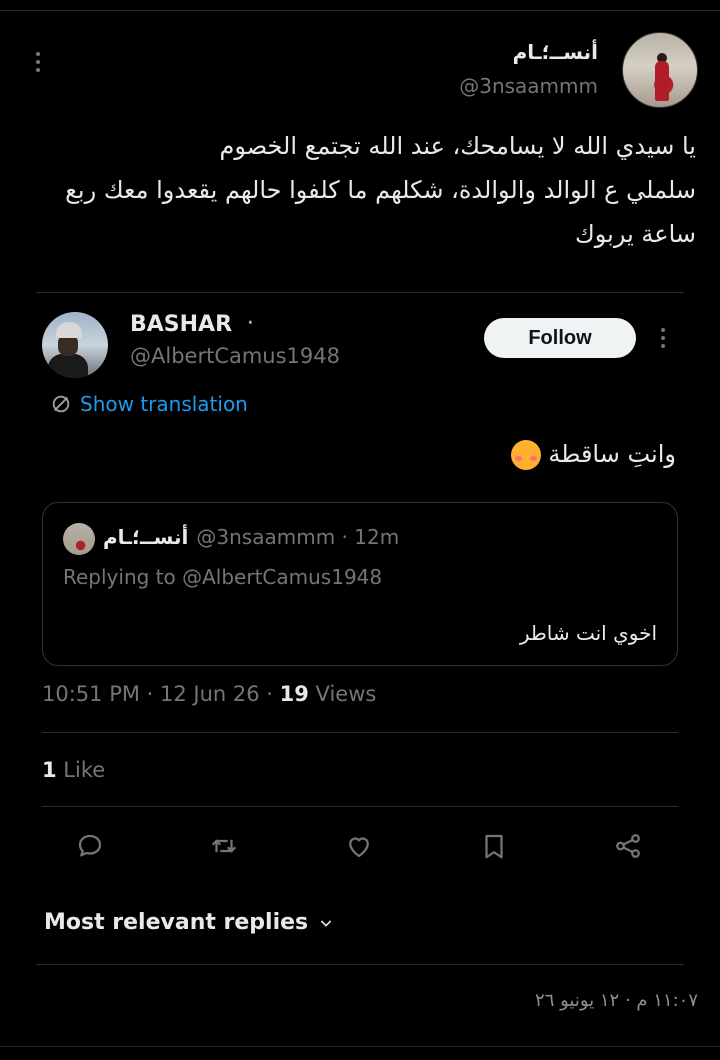 The width and height of the screenshot is (720, 1060). Describe the element at coordinates (298, 537) in the screenshot. I see `quoted-handle-time: @3nsaammm · 12m` at that location.